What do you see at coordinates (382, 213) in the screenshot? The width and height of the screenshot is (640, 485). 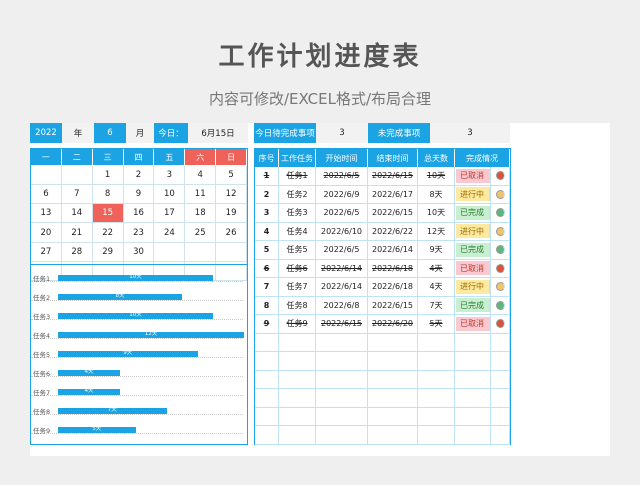 I see `table-row: 3 任务3 2022/6/5 2022/6/15 10天 已完成` at bounding box center [382, 213].